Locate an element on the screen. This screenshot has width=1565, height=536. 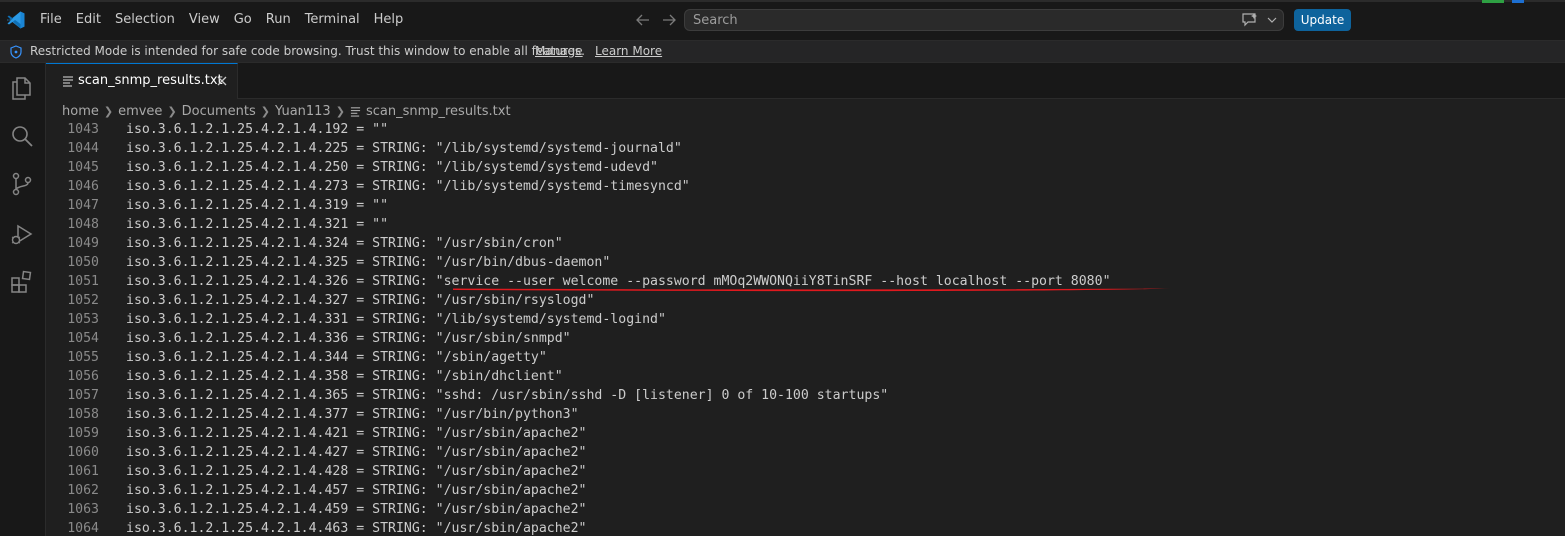
line-number: 1048 is located at coordinates (83, 224).